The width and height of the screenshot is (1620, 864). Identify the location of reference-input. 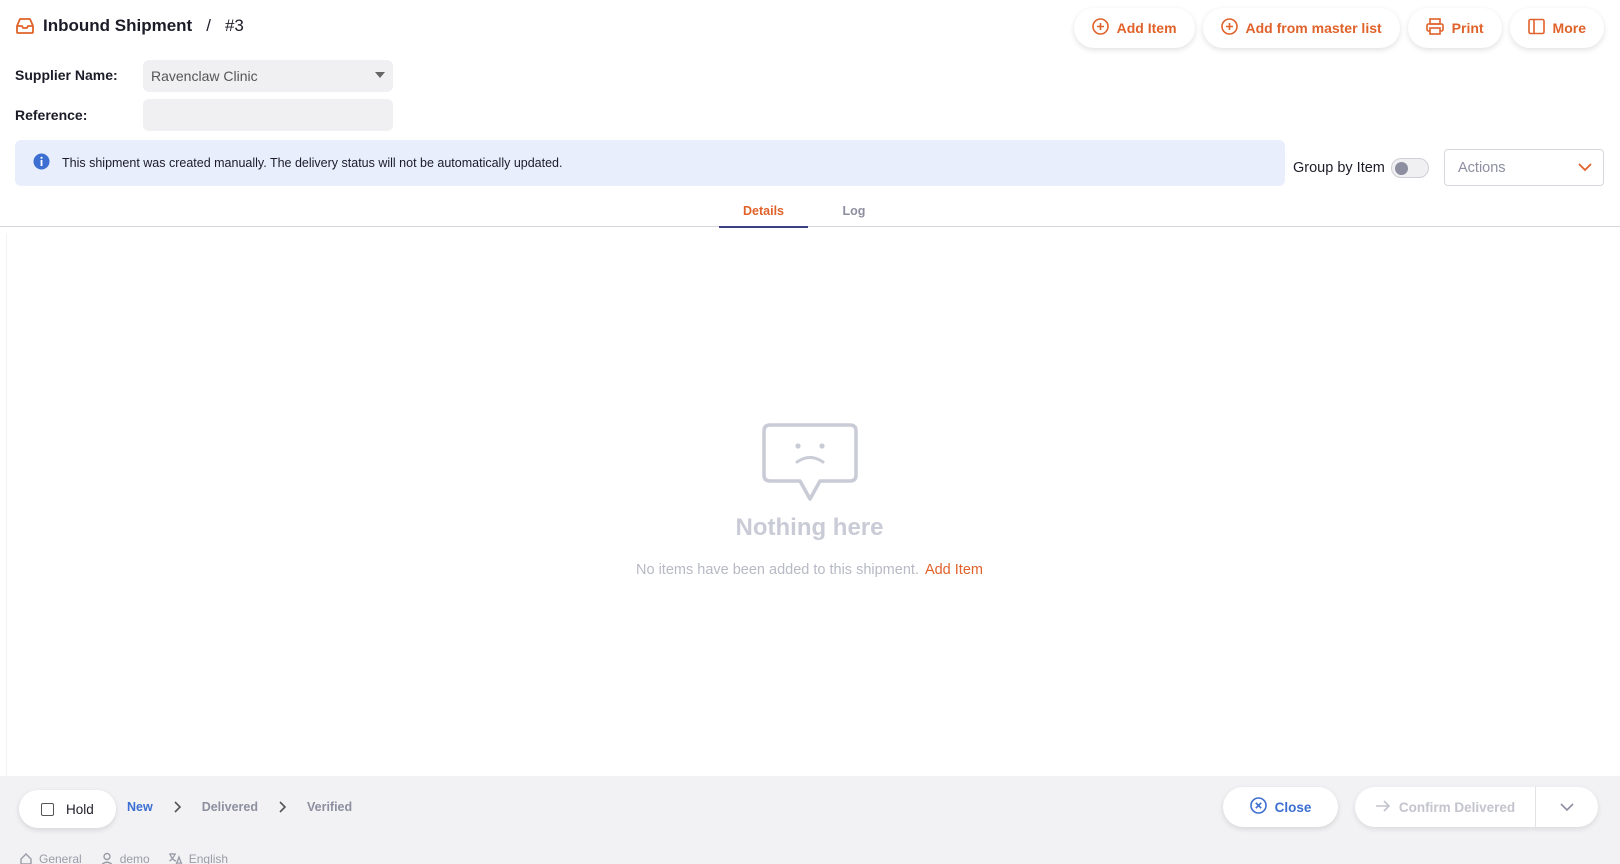
(268, 115).